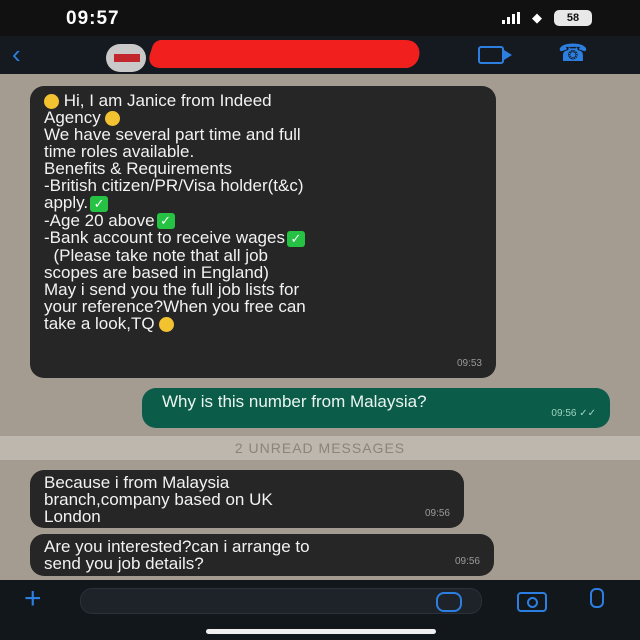  Describe the element at coordinates (285, 54) in the screenshot. I see `contact-name-redacted` at that location.